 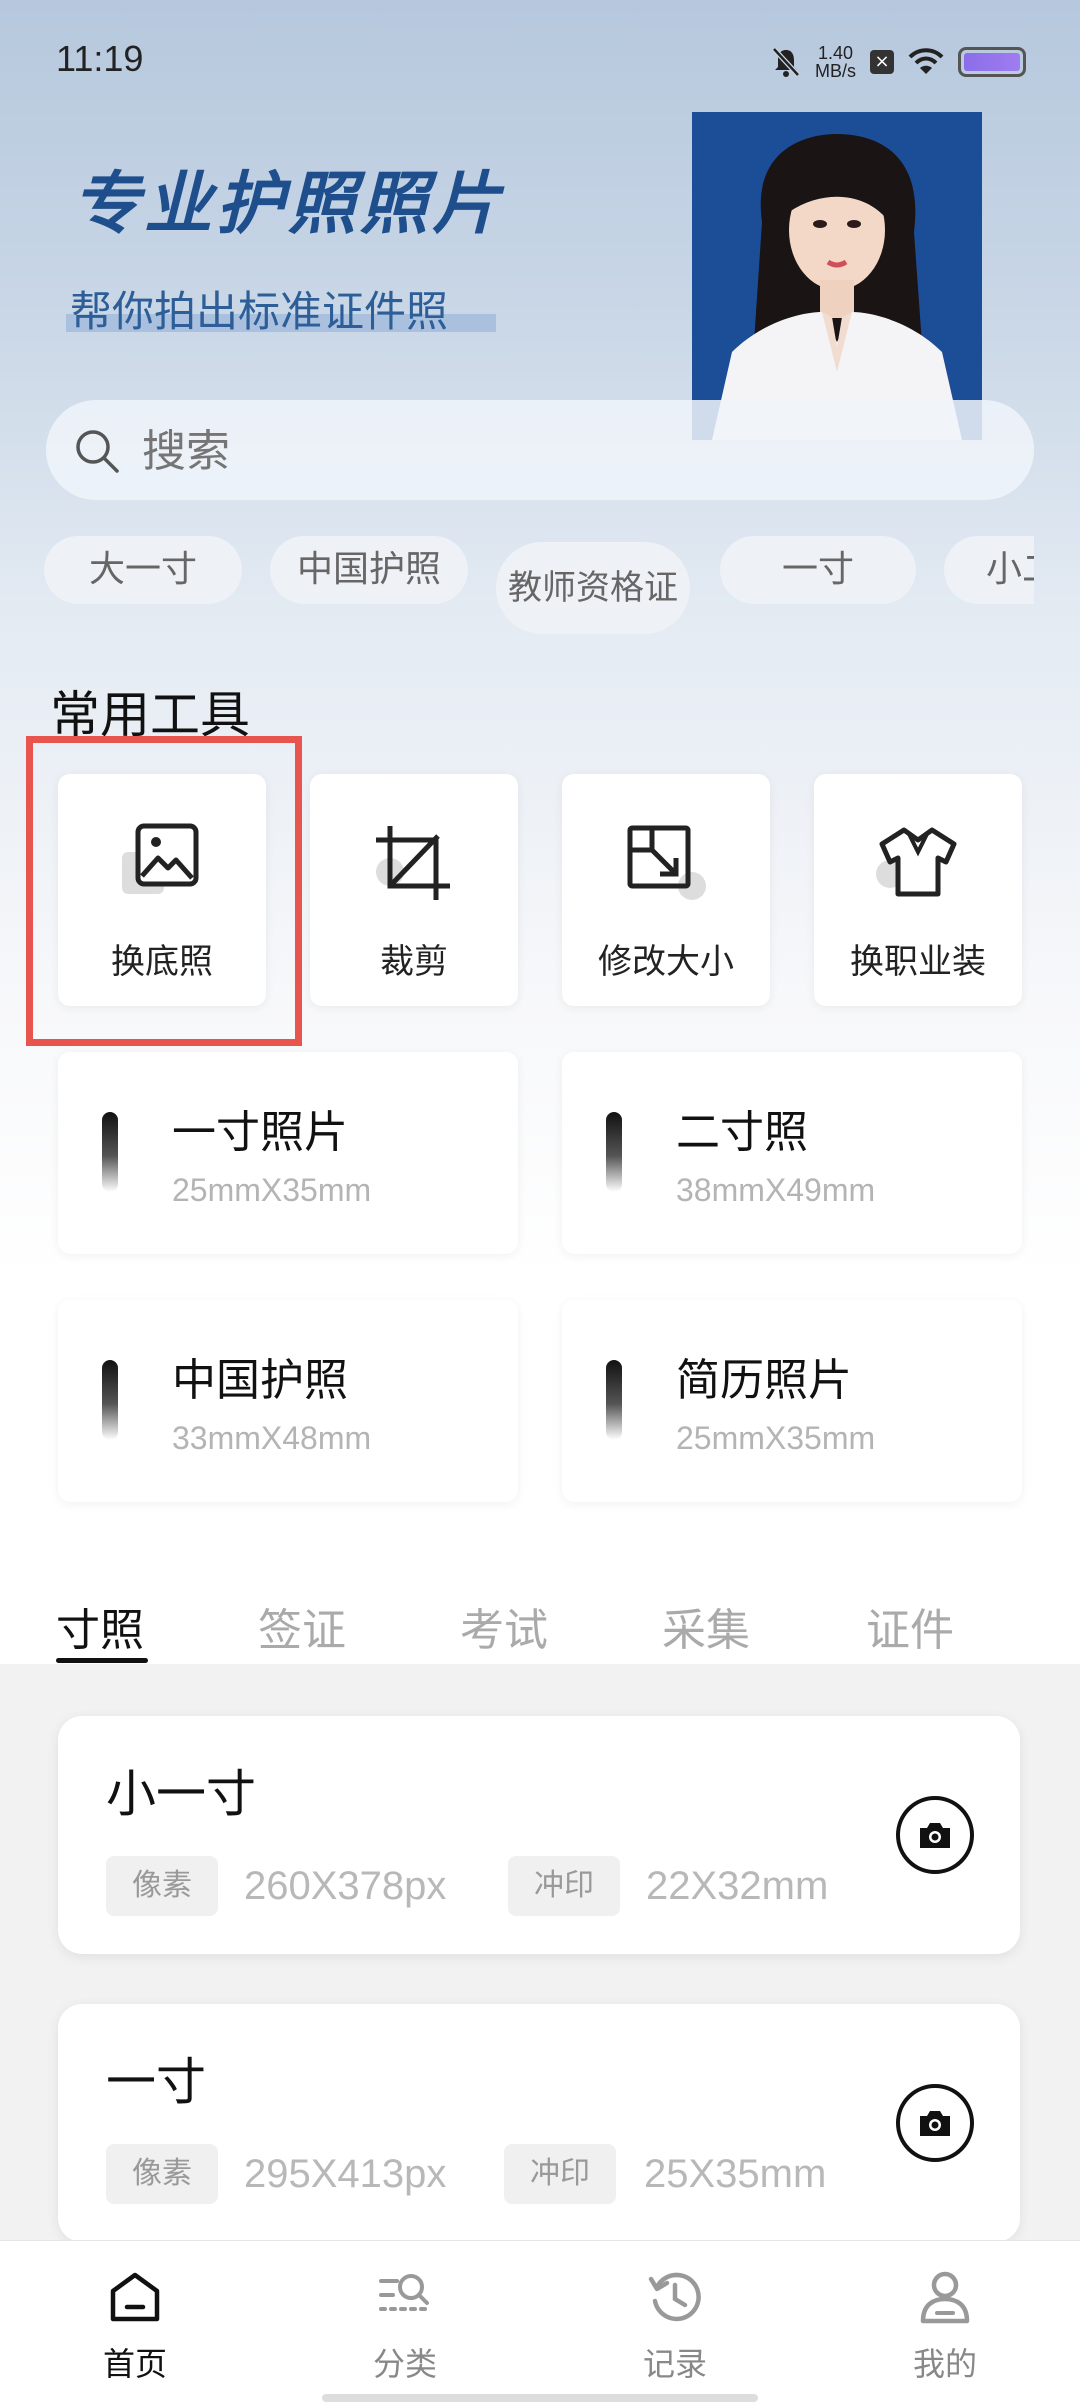 I want to click on bottom-navigation: 首页 分类 记录 我的, so click(x=540, y=2324).